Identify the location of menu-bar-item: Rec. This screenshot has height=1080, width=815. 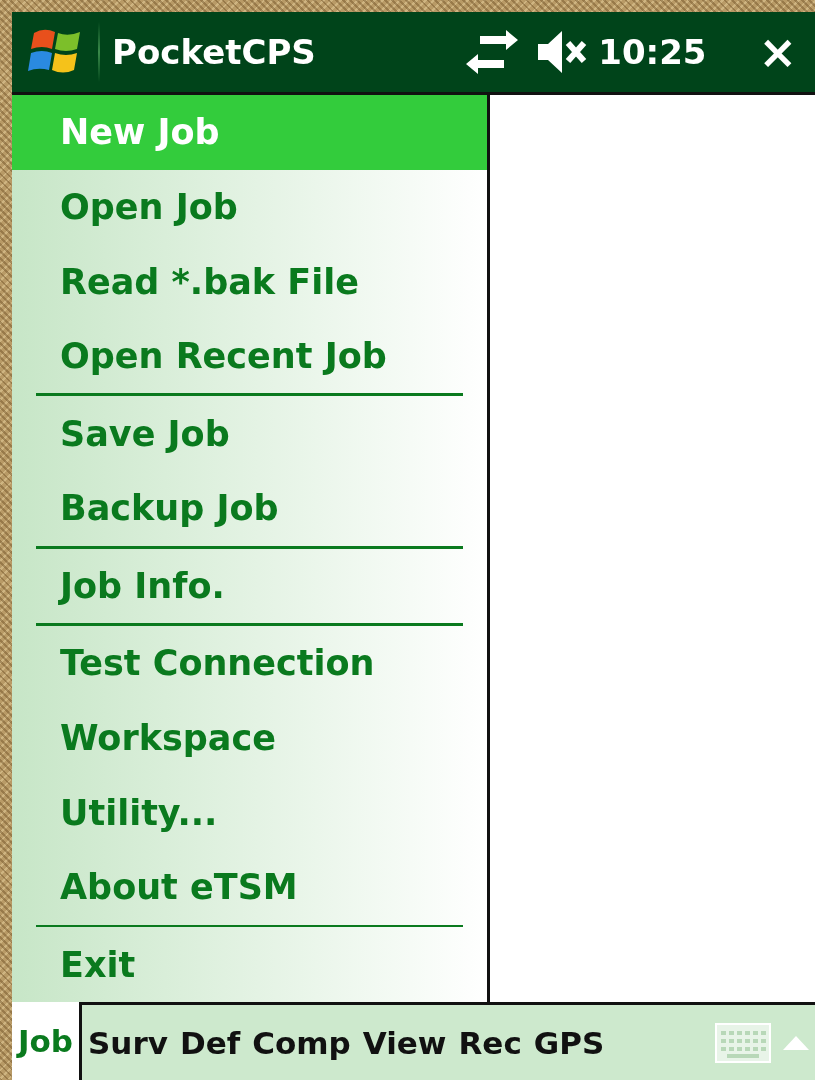
(490, 1042).